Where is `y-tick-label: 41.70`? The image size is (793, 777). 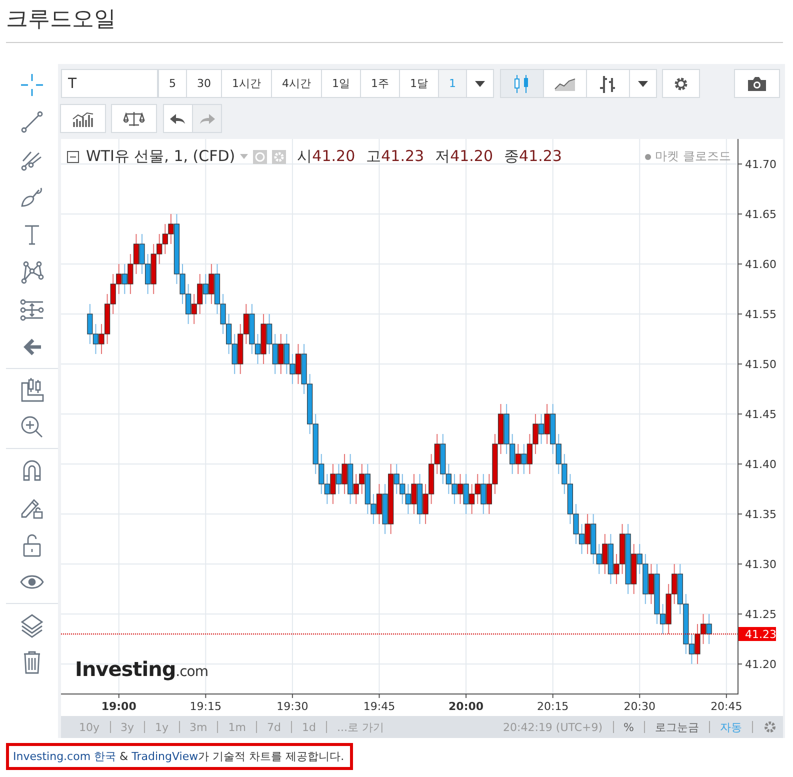
y-tick-label: 41.70 is located at coordinates (760, 164).